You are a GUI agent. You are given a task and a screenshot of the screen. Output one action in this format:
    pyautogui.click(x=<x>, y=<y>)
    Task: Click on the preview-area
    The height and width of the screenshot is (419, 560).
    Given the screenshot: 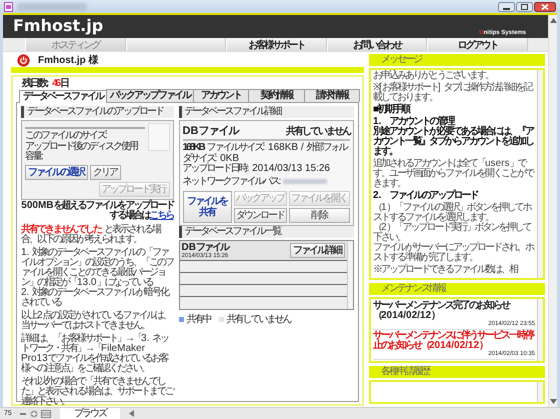 What is the action you would take?
    pyautogui.click(x=159, y=137)
    